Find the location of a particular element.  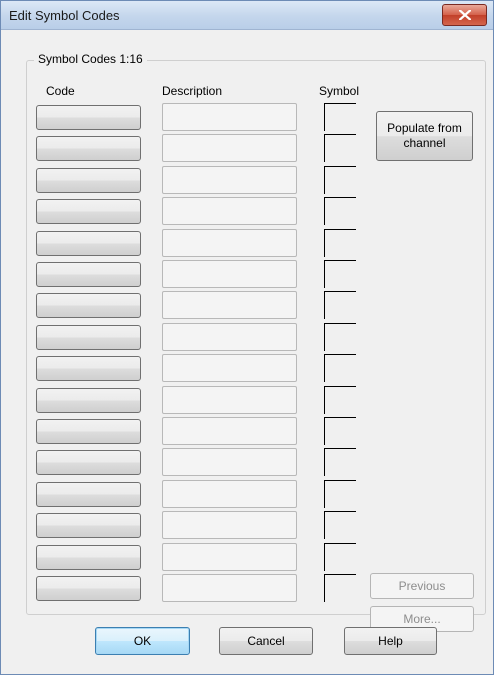

title-bar: Edit Symbol Codes is located at coordinates (247, 15).